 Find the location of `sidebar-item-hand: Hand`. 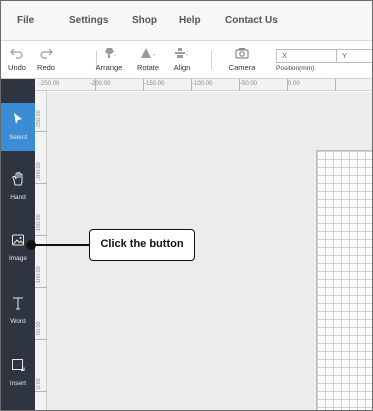

sidebar-item-hand: Hand is located at coordinates (18, 187).